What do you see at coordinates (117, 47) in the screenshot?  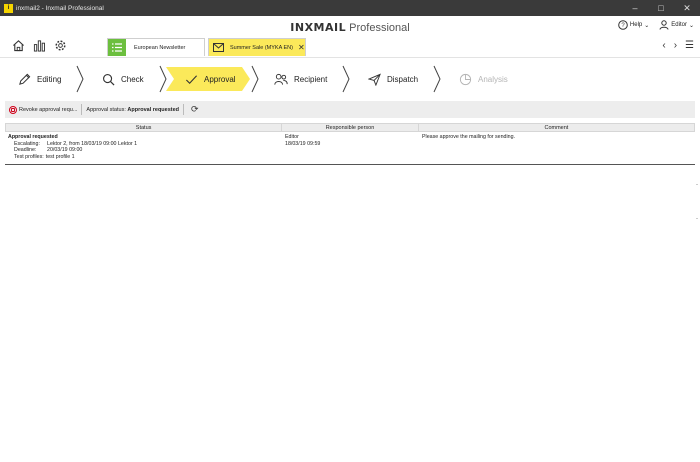 I see `list-icon` at bounding box center [117, 47].